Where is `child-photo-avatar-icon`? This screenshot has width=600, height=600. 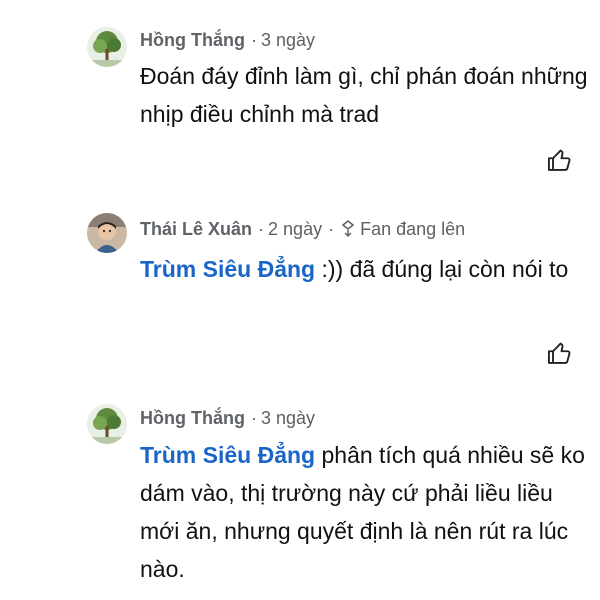
child-photo-avatar-icon is located at coordinates (107, 233).